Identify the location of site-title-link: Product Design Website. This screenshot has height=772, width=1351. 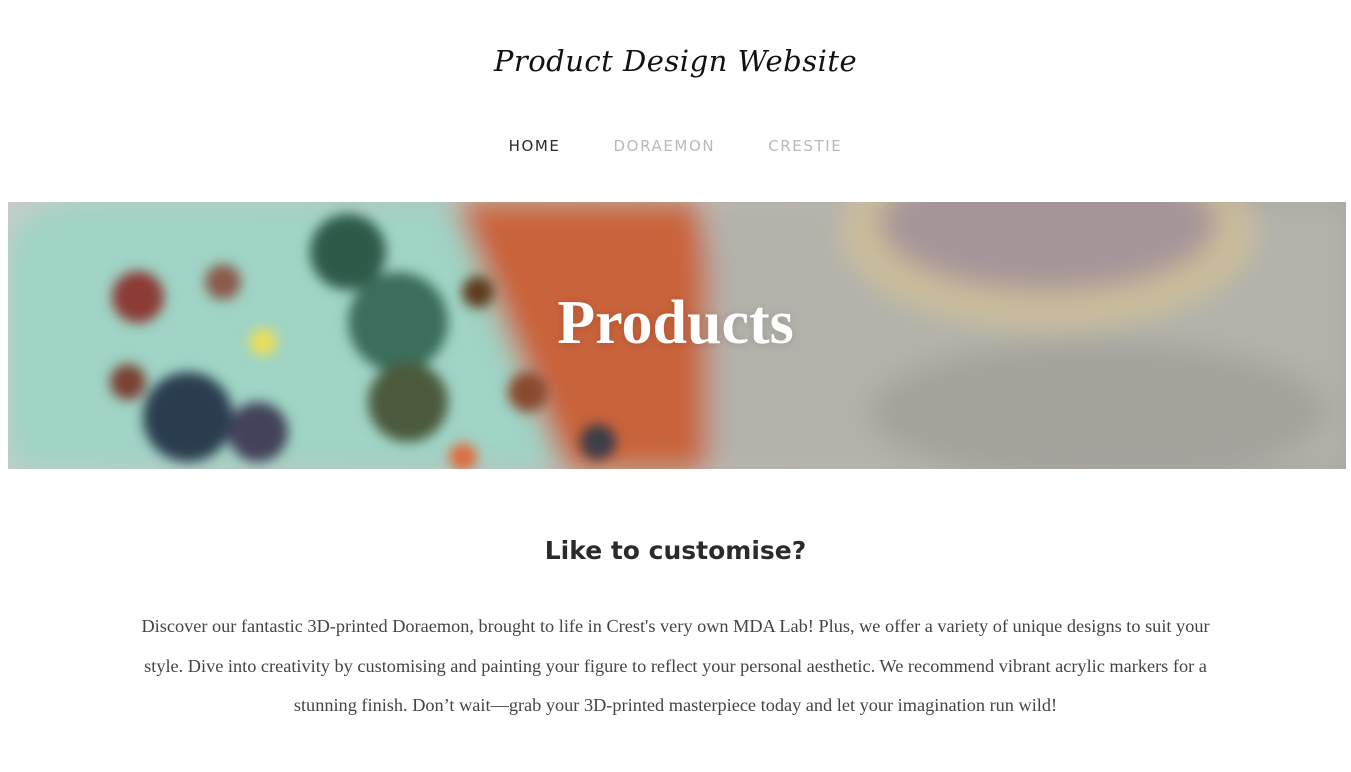
(675, 61).